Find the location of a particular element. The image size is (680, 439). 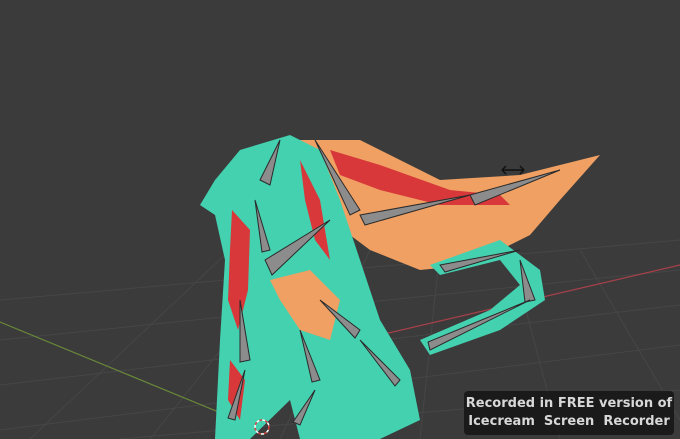

watermark-line-1: Recorded in FREE version of is located at coordinates (569, 403).